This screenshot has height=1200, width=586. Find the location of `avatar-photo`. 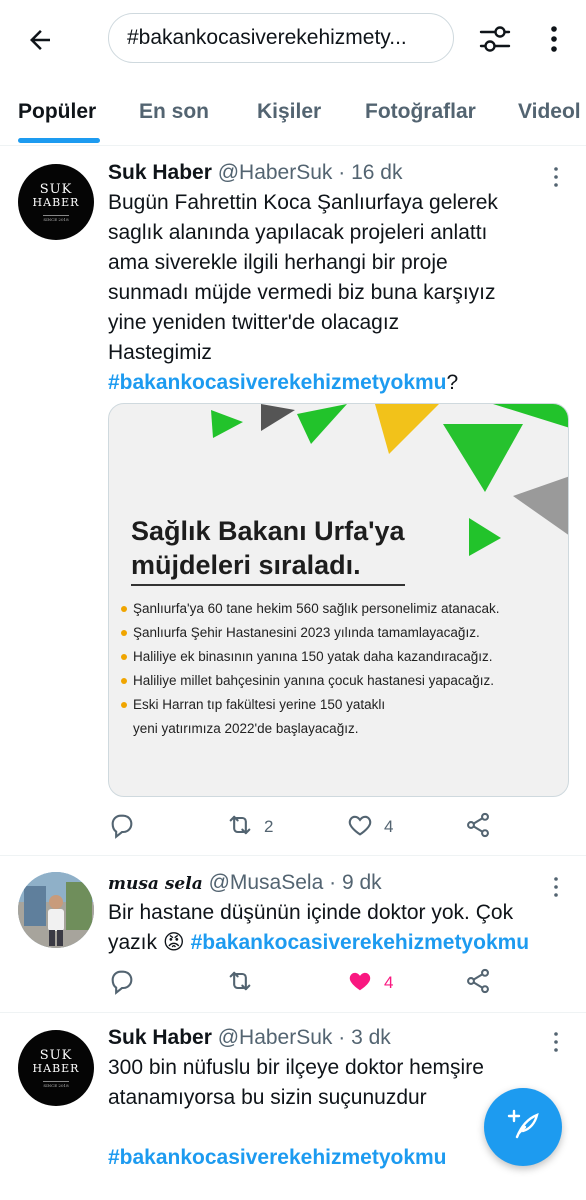

avatar-photo is located at coordinates (56, 910).